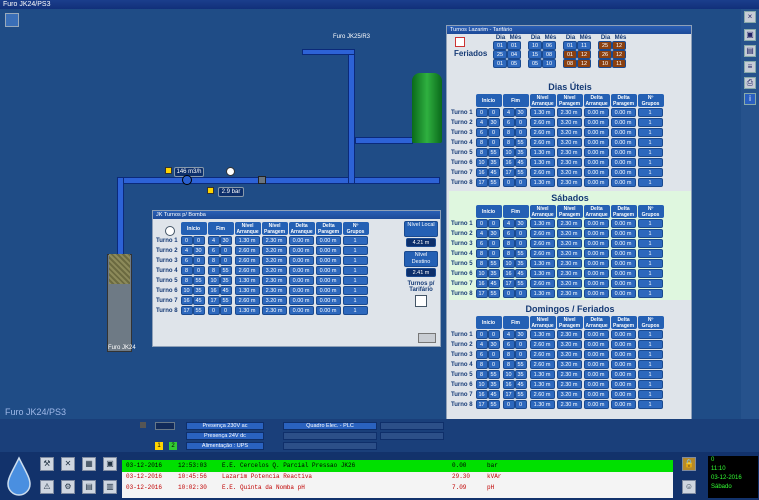  What do you see at coordinates (262, 180) in the screenshot?
I see `valve-icon` at bounding box center [262, 180].